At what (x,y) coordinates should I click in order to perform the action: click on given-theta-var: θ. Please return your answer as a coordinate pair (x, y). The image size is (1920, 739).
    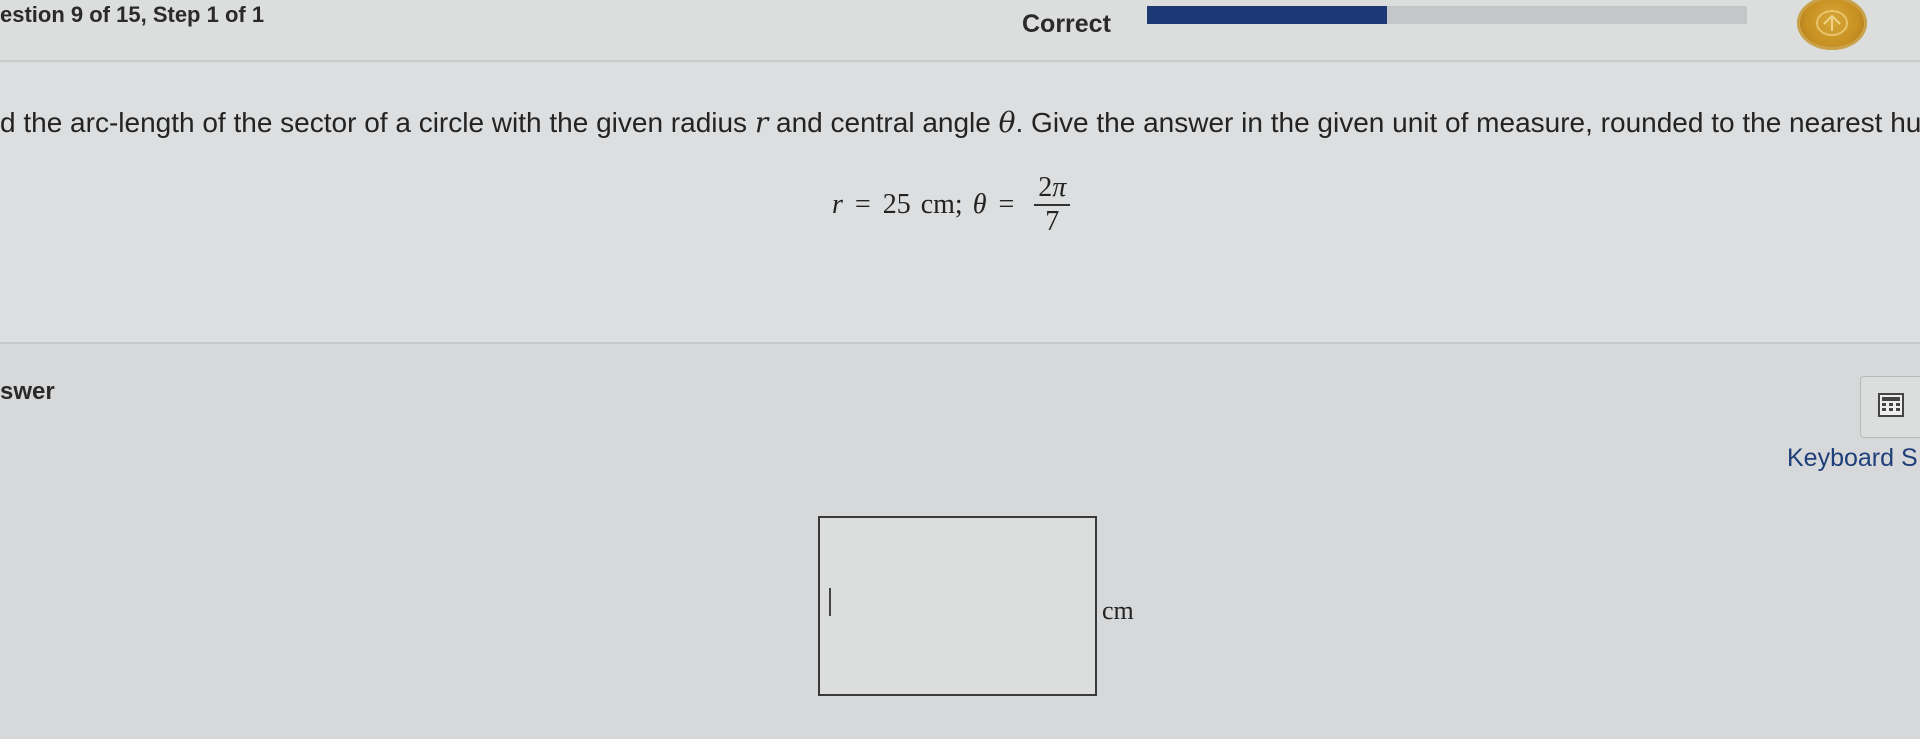
    Looking at the image, I should click on (979, 204).